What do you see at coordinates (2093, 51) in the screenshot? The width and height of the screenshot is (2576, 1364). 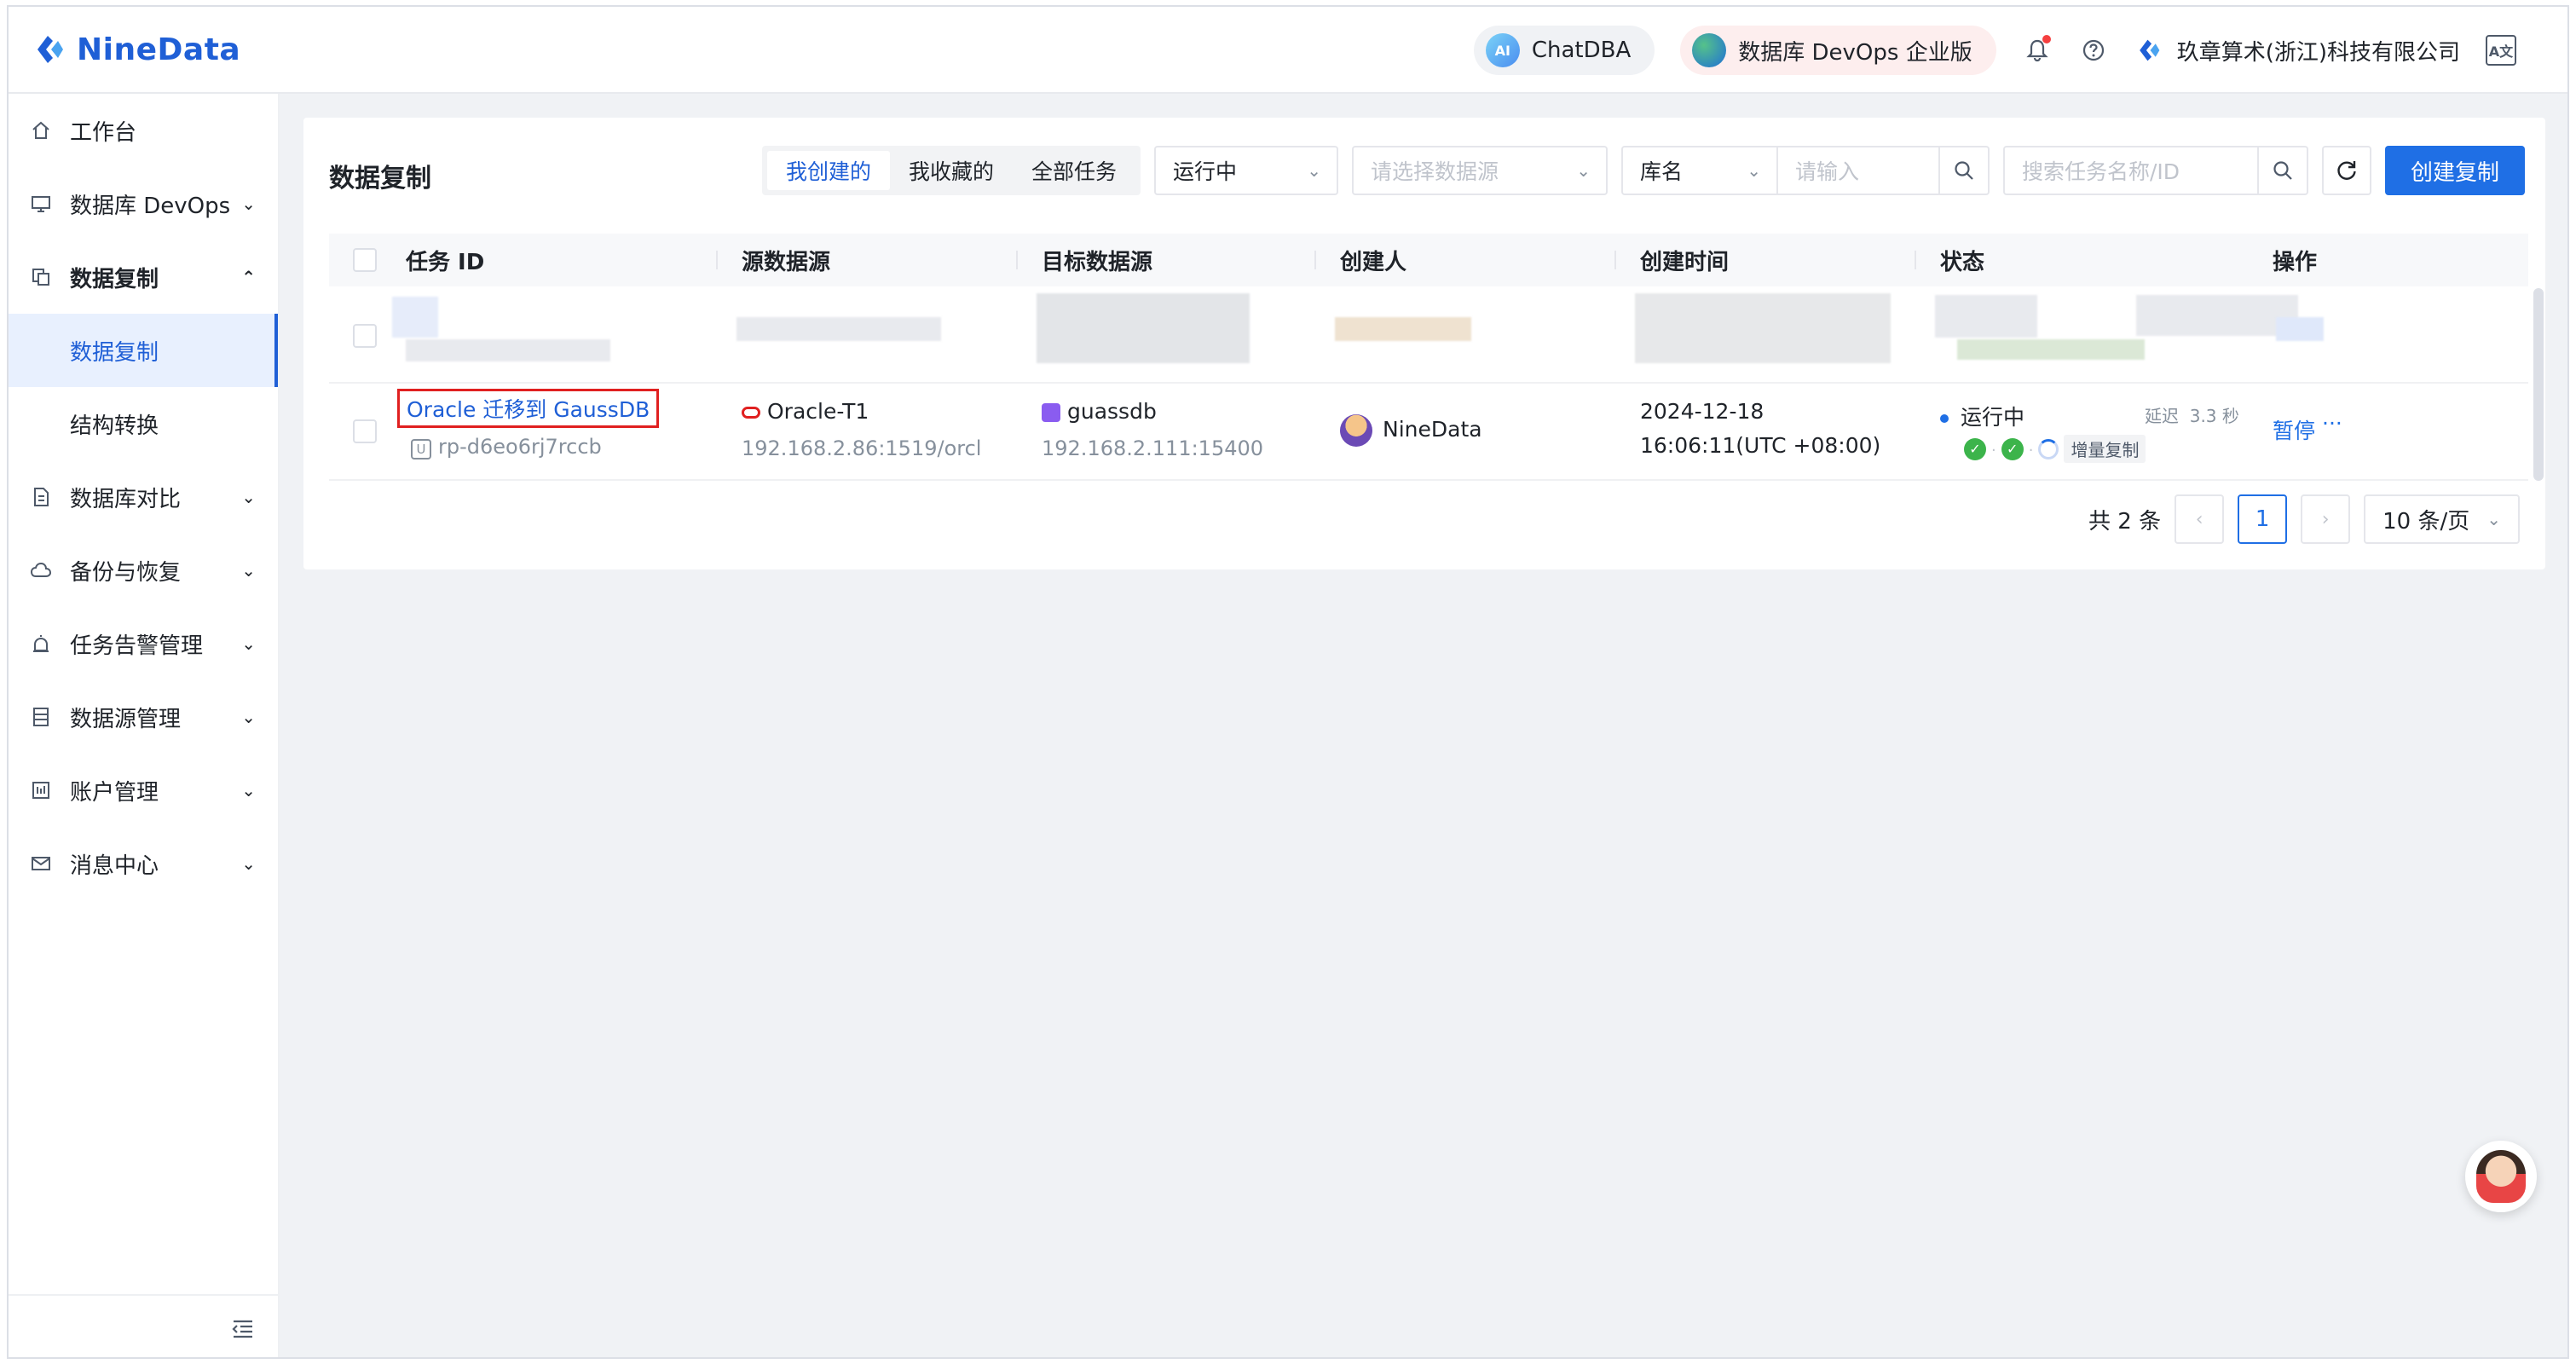 I see `help-icon` at bounding box center [2093, 51].